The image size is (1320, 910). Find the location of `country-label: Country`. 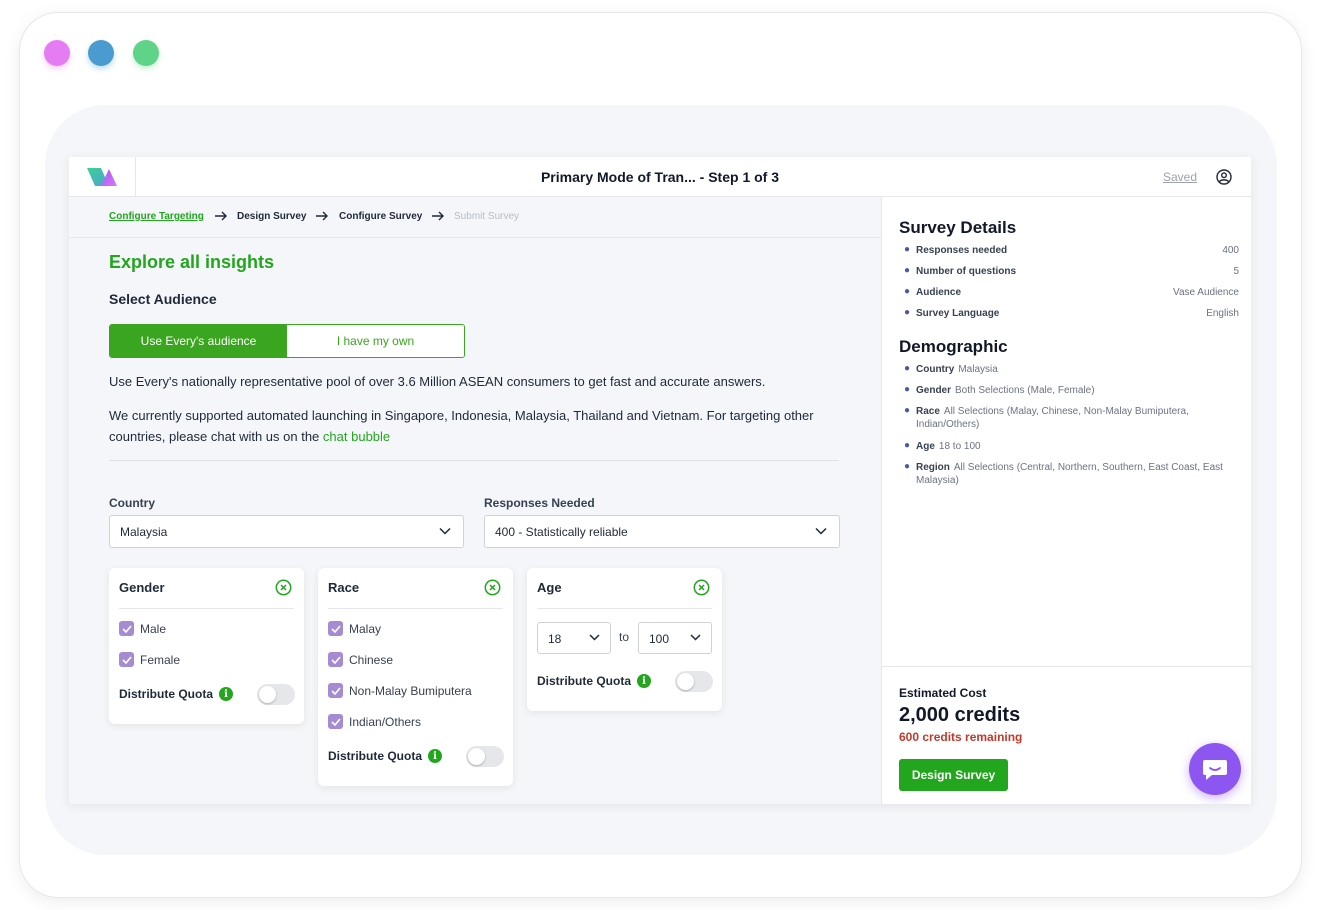

country-label: Country is located at coordinates (132, 503).